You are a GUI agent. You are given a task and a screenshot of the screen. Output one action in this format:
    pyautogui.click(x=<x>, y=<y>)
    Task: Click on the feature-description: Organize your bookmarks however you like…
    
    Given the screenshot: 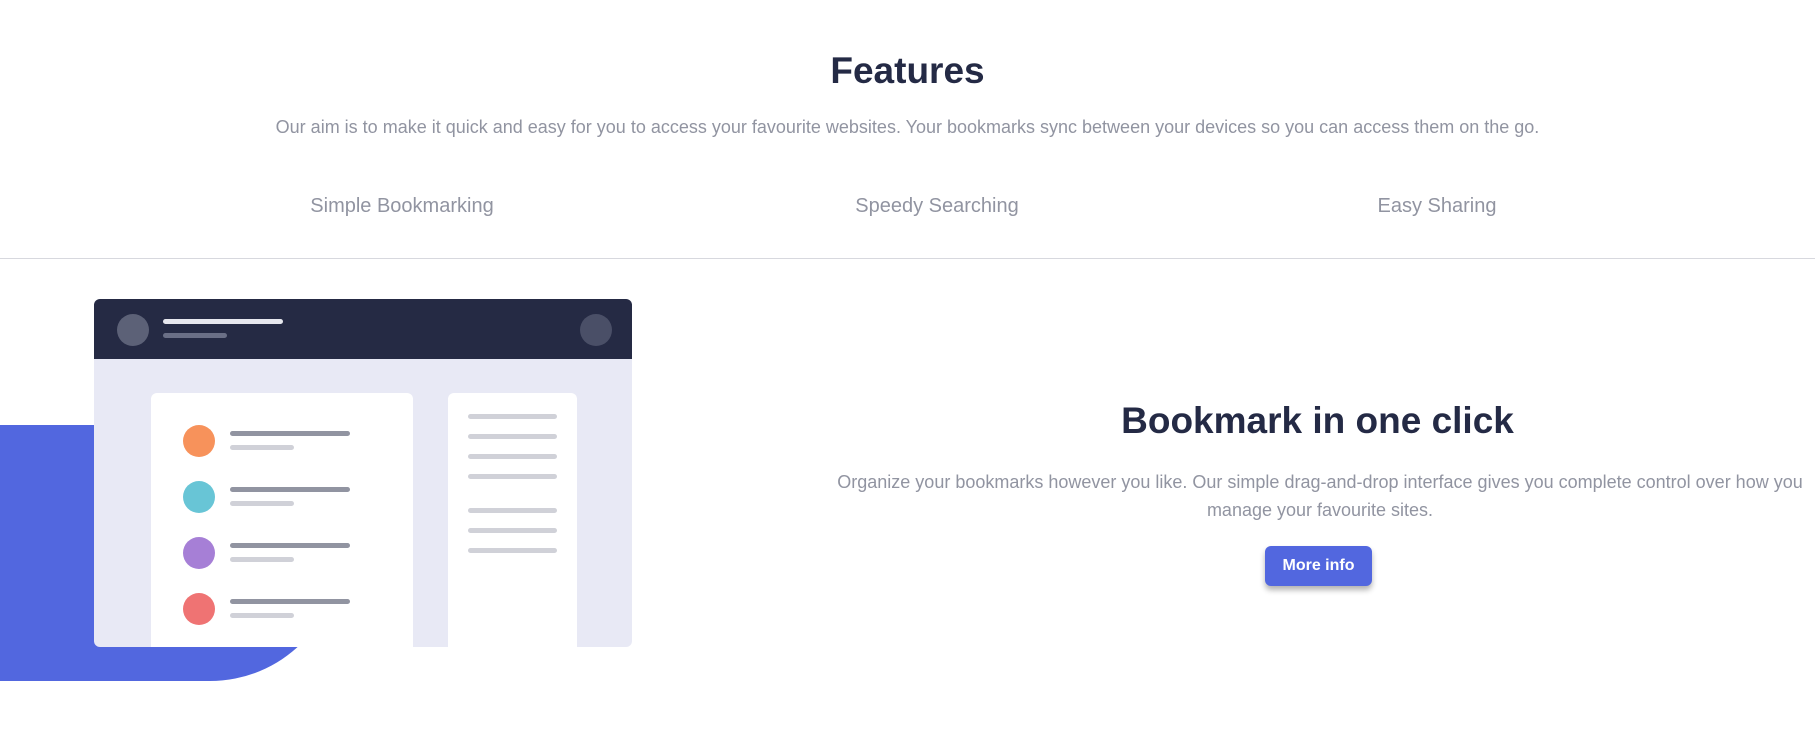 What is the action you would take?
    pyautogui.click(x=1320, y=496)
    